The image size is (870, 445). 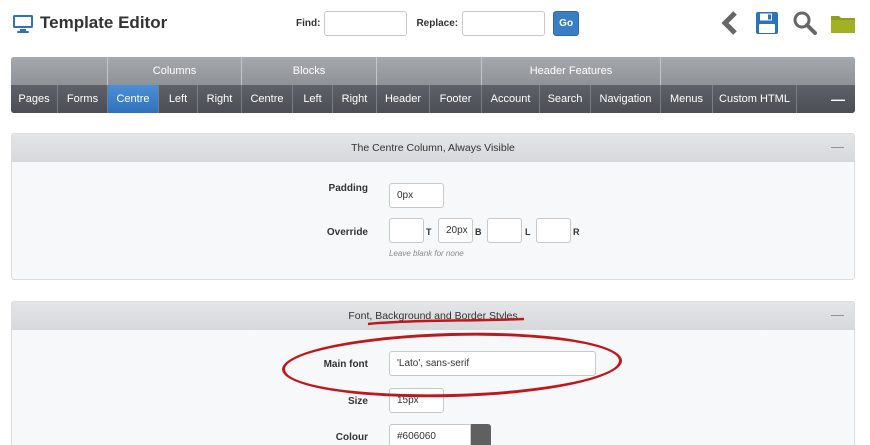 What do you see at coordinates (267, 99) in the screenshot?
I see `tab-blocks-centre: Centre` at bounding box center [267, 99].